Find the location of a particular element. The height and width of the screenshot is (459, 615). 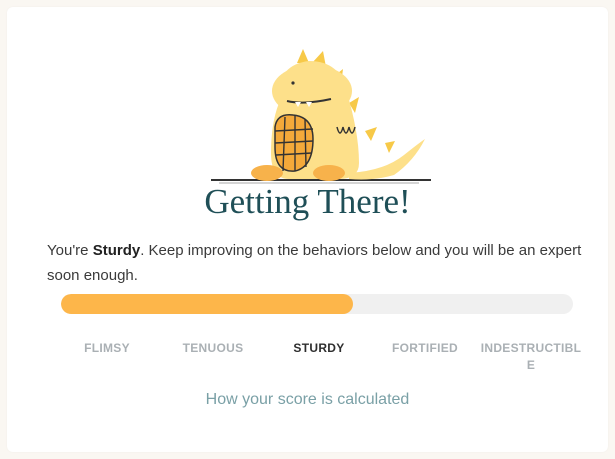

score-progress-bar is located at coordinates (317, 304).